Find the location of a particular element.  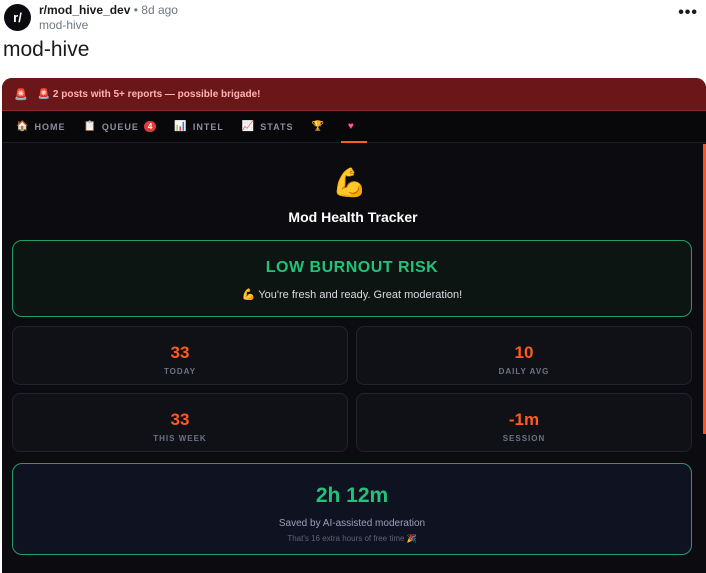

tab-label: STATS is located at coordinates (277, 126).